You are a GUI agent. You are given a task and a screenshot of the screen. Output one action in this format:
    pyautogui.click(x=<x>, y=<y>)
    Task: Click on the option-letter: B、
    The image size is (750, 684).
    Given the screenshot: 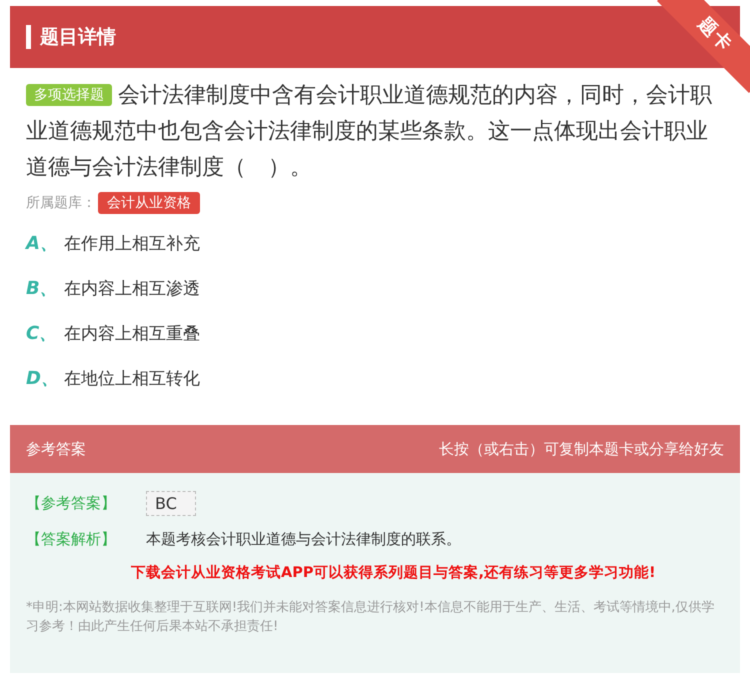 What is the action you would take?
    pyautogui.click(x=40, y=288)
    